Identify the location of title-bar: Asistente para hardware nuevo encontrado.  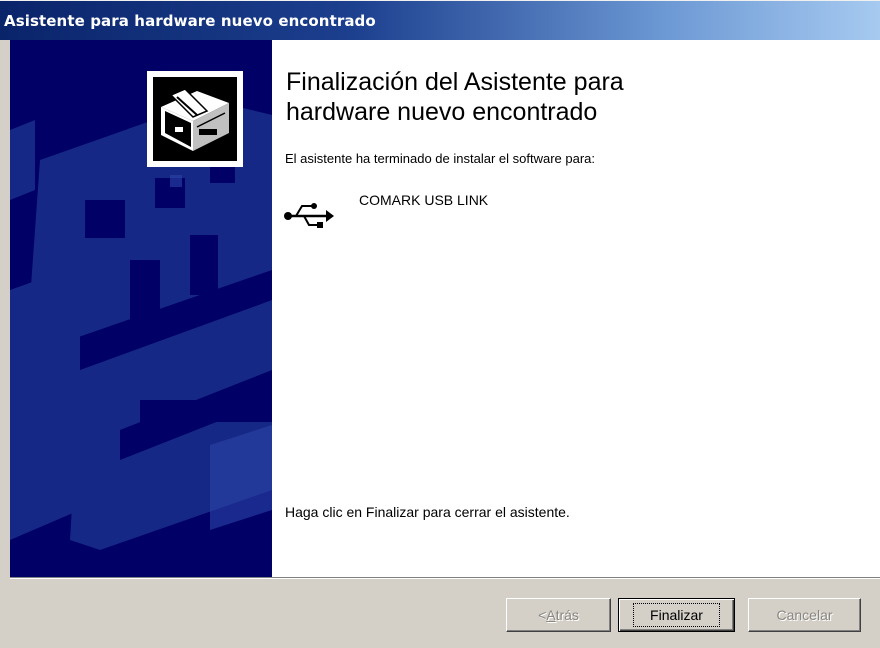
(440, 20).